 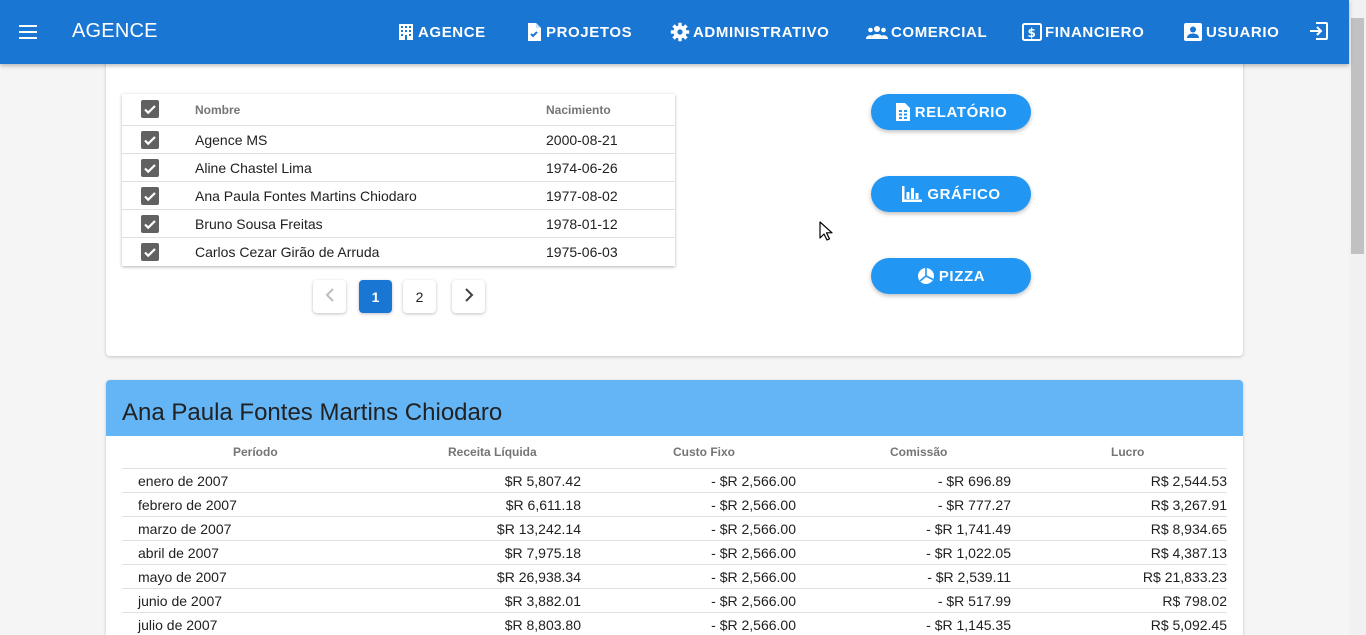 What do you see at coordinates (1320, 32) in the screenshot?
I see `logout-icon` at bounding box center [1320, 32].